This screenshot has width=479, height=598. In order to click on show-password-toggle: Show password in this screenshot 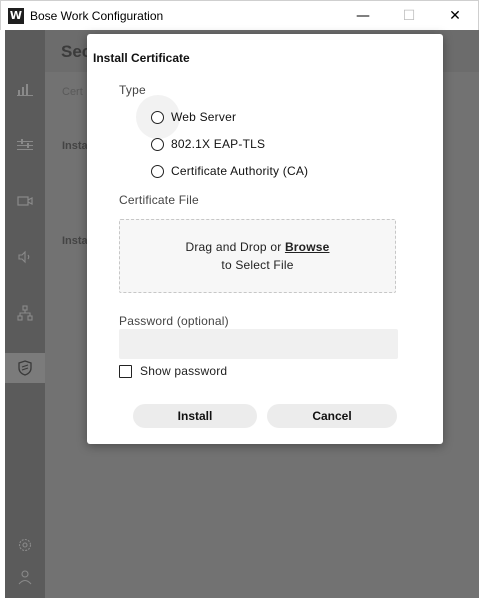, I will do `click(173, 371)`.